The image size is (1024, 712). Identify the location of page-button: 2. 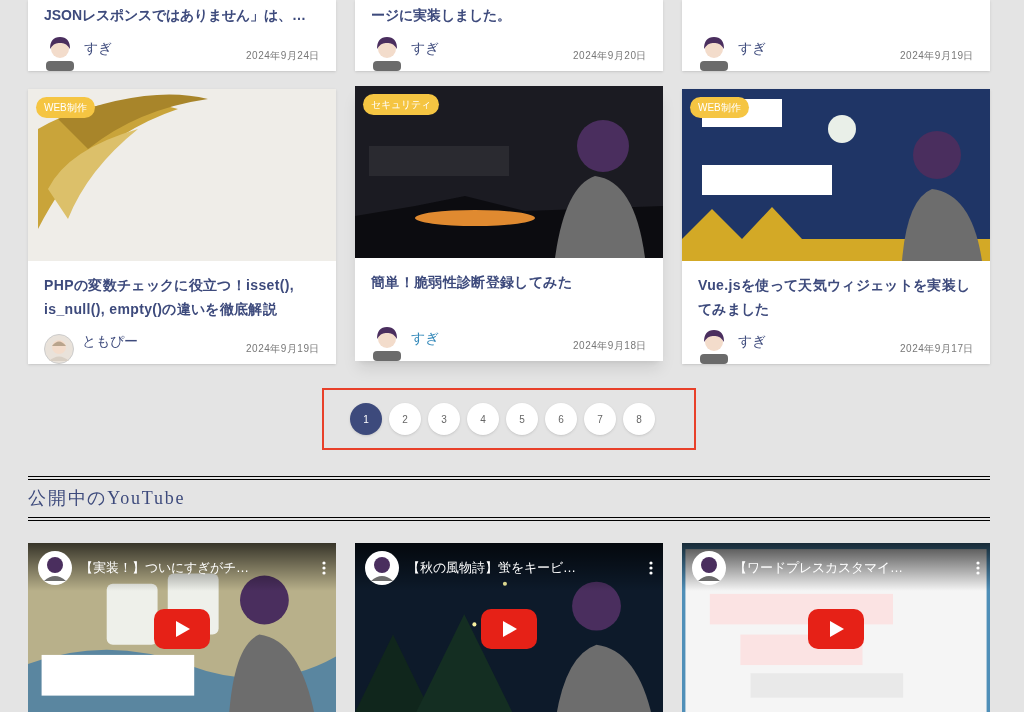
(405, 419).